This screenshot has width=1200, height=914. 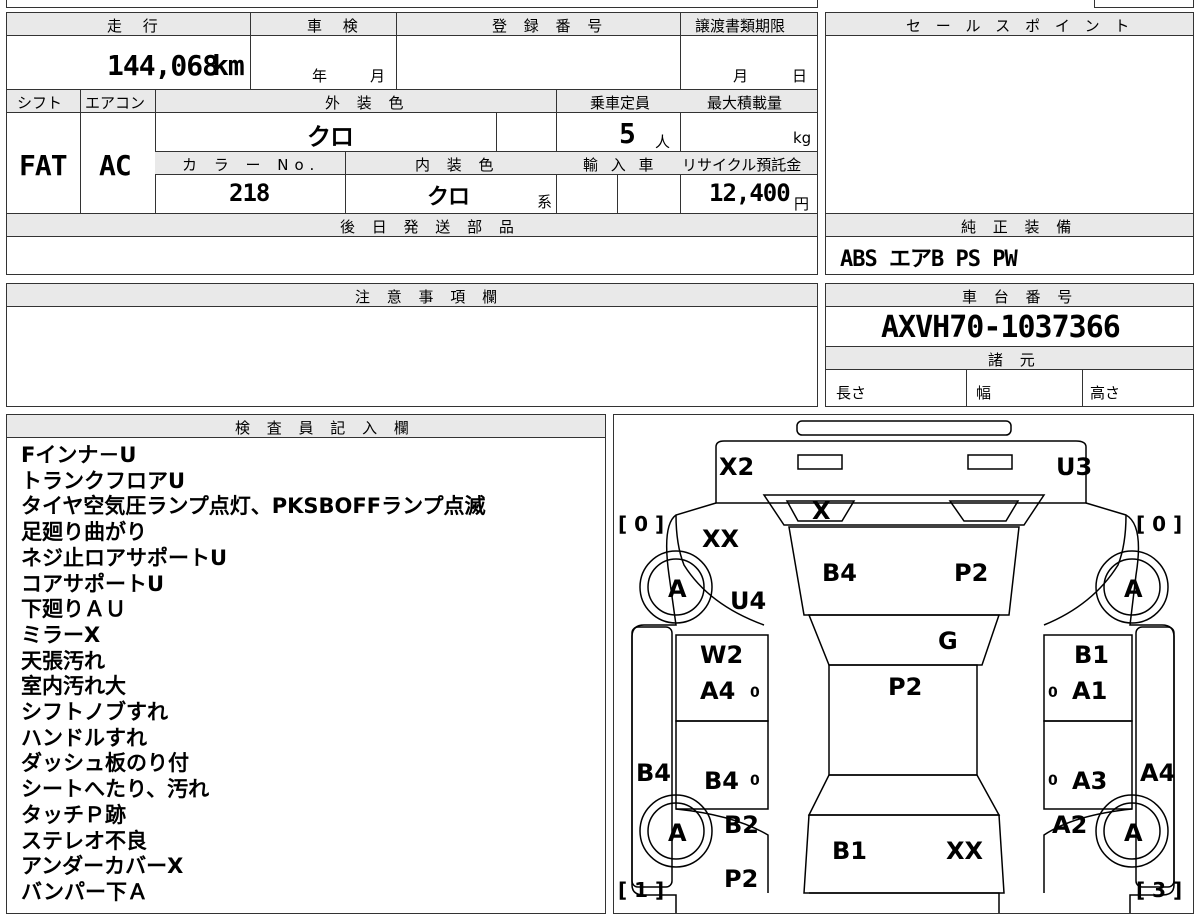 I want to click on sill-left, so click(x=652, y=757).